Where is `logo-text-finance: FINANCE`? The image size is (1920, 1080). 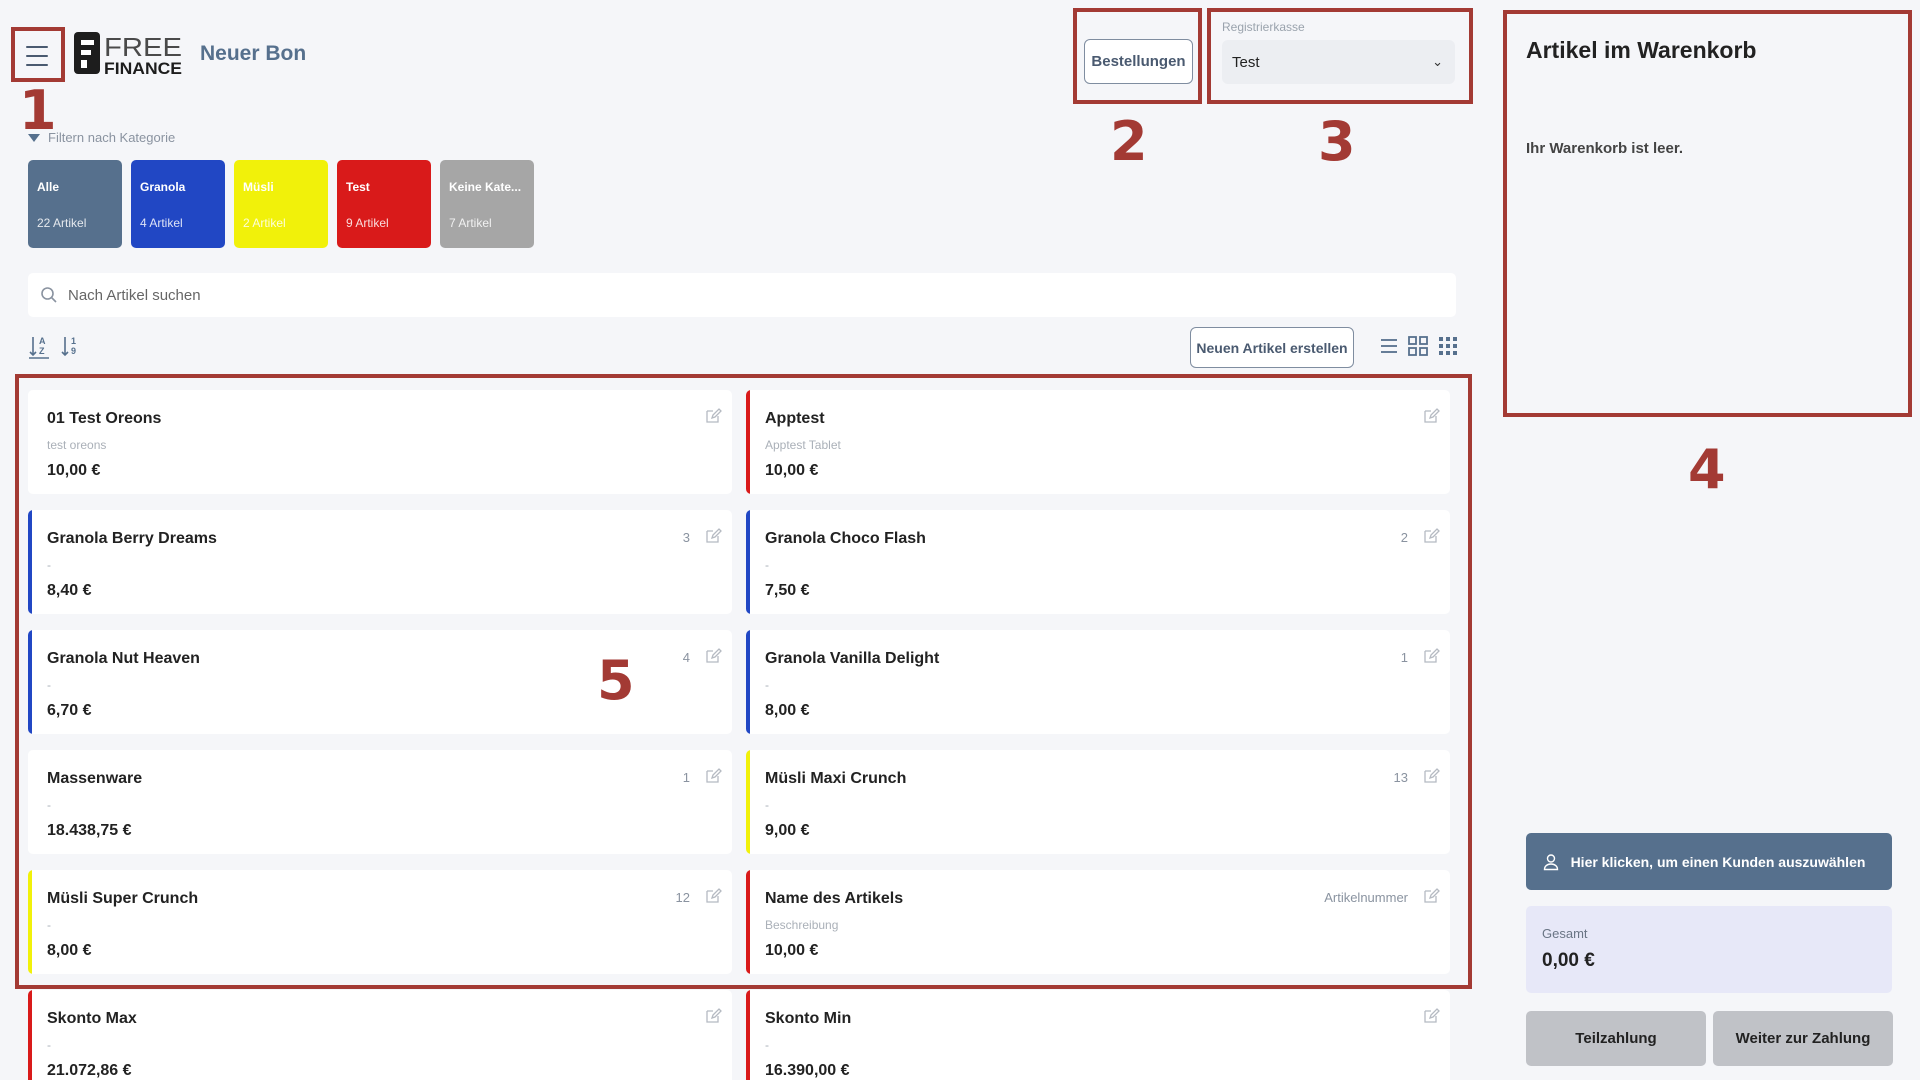
logo-text-finance: FINANCE is located at coordinates (143, 68).